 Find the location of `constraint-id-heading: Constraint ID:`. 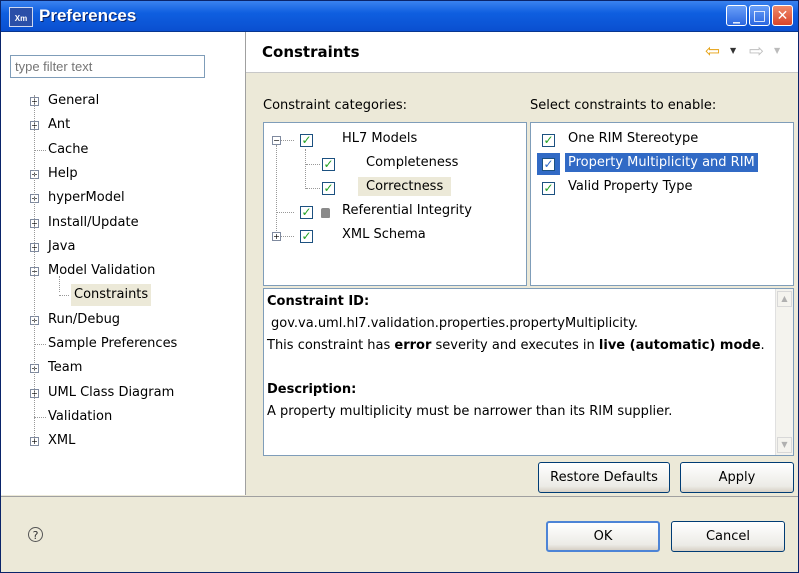

constraint-id-heading: Constraint ID: is located at coordinates (318, 301).